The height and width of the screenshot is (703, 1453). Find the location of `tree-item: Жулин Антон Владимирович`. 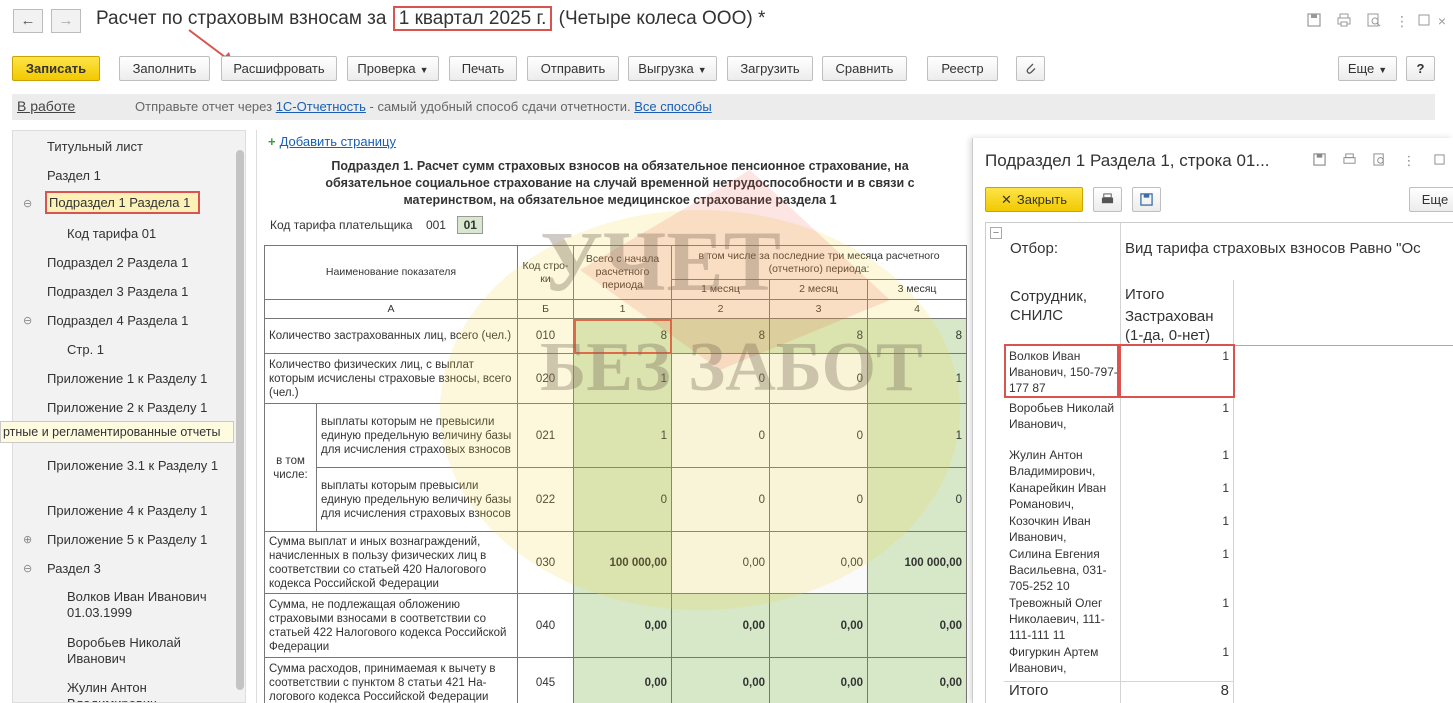

tree-item: Жулин Антон Владимирович is located at coordinates (147, 691).